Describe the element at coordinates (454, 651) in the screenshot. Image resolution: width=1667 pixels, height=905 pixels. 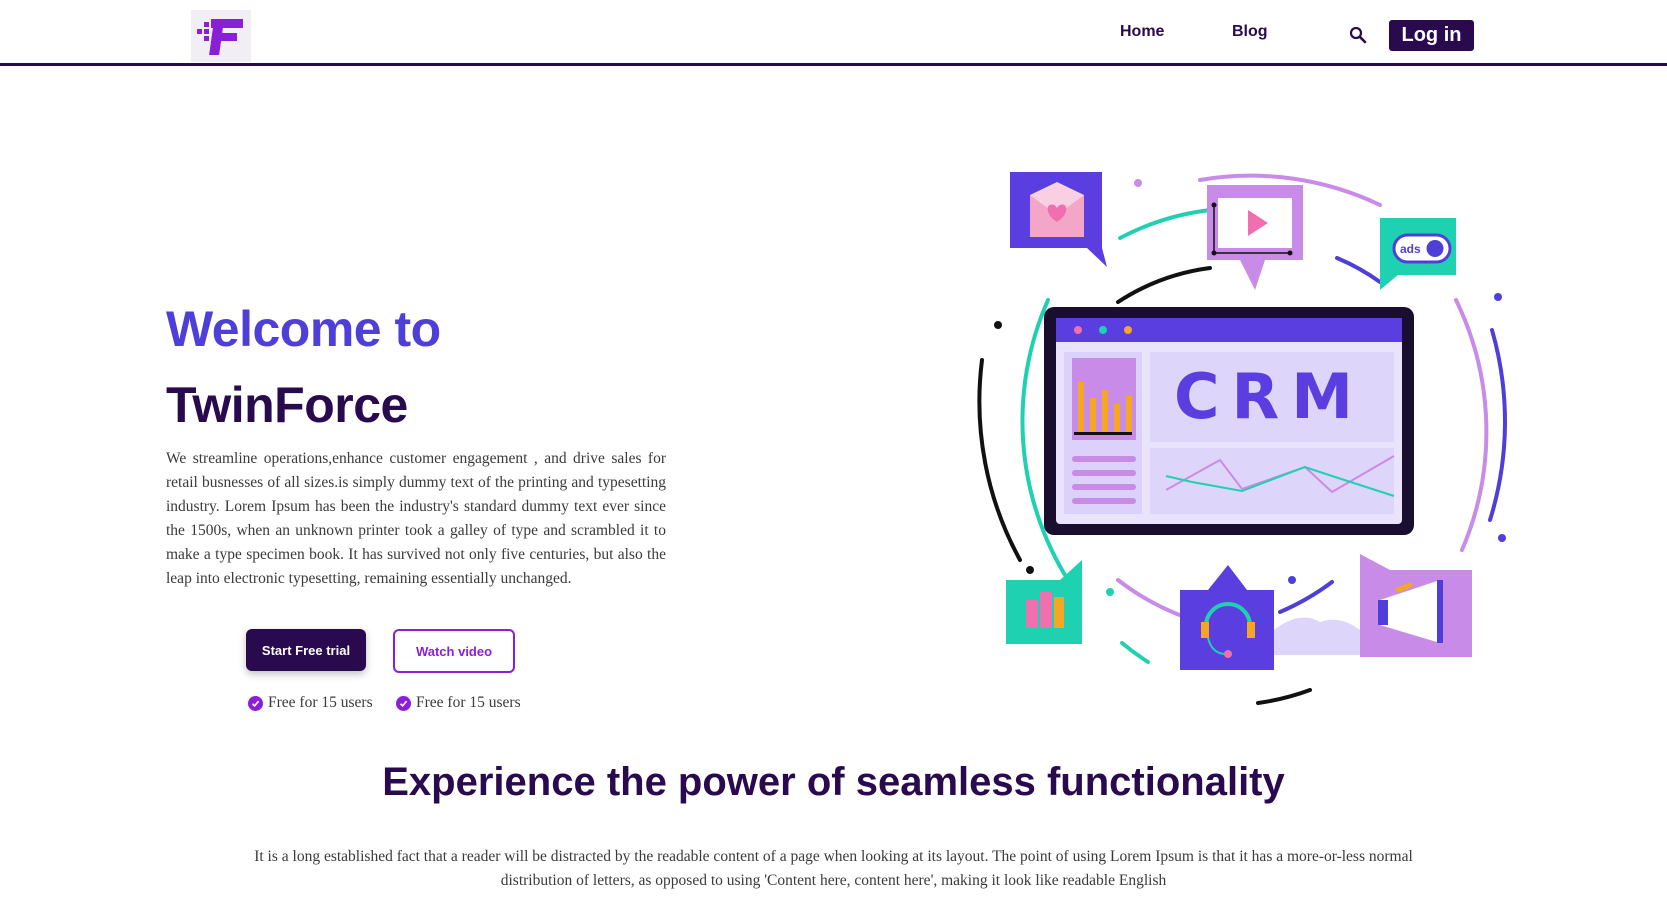
I see `watch-video-button: Watch video` at that location.